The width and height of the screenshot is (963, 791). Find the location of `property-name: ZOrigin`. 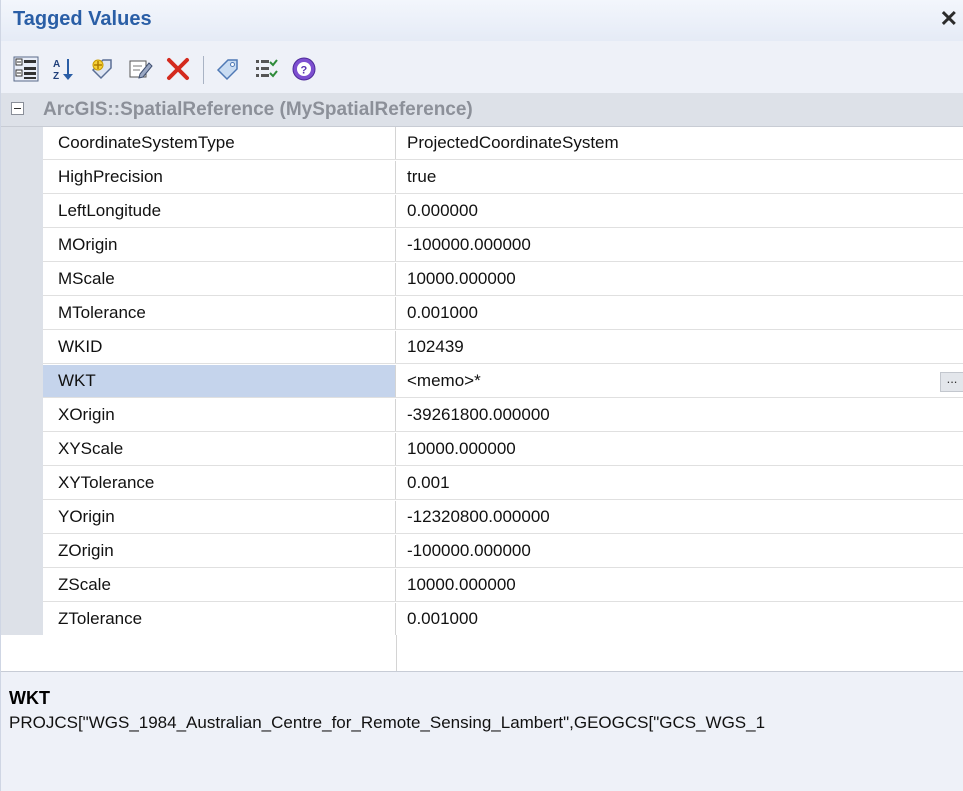

property-name: ZOrigin is located at coordinates (219, 551).